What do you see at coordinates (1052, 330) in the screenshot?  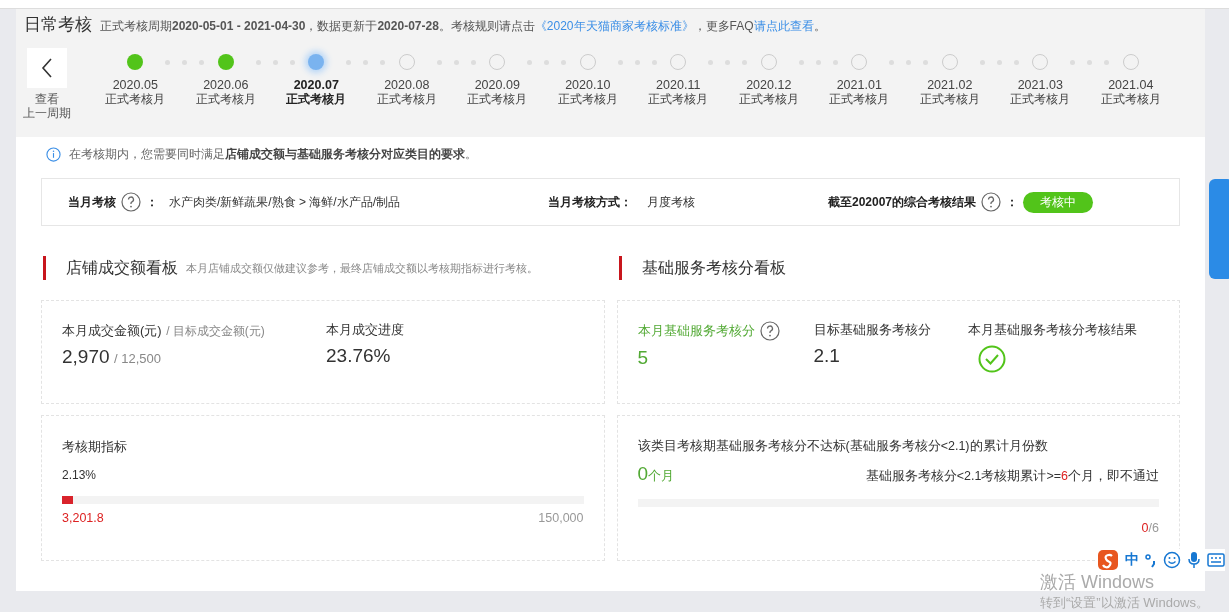 I see `result-label: 本月基础服务考核分考核结果` at bounding box center [1052, 330].